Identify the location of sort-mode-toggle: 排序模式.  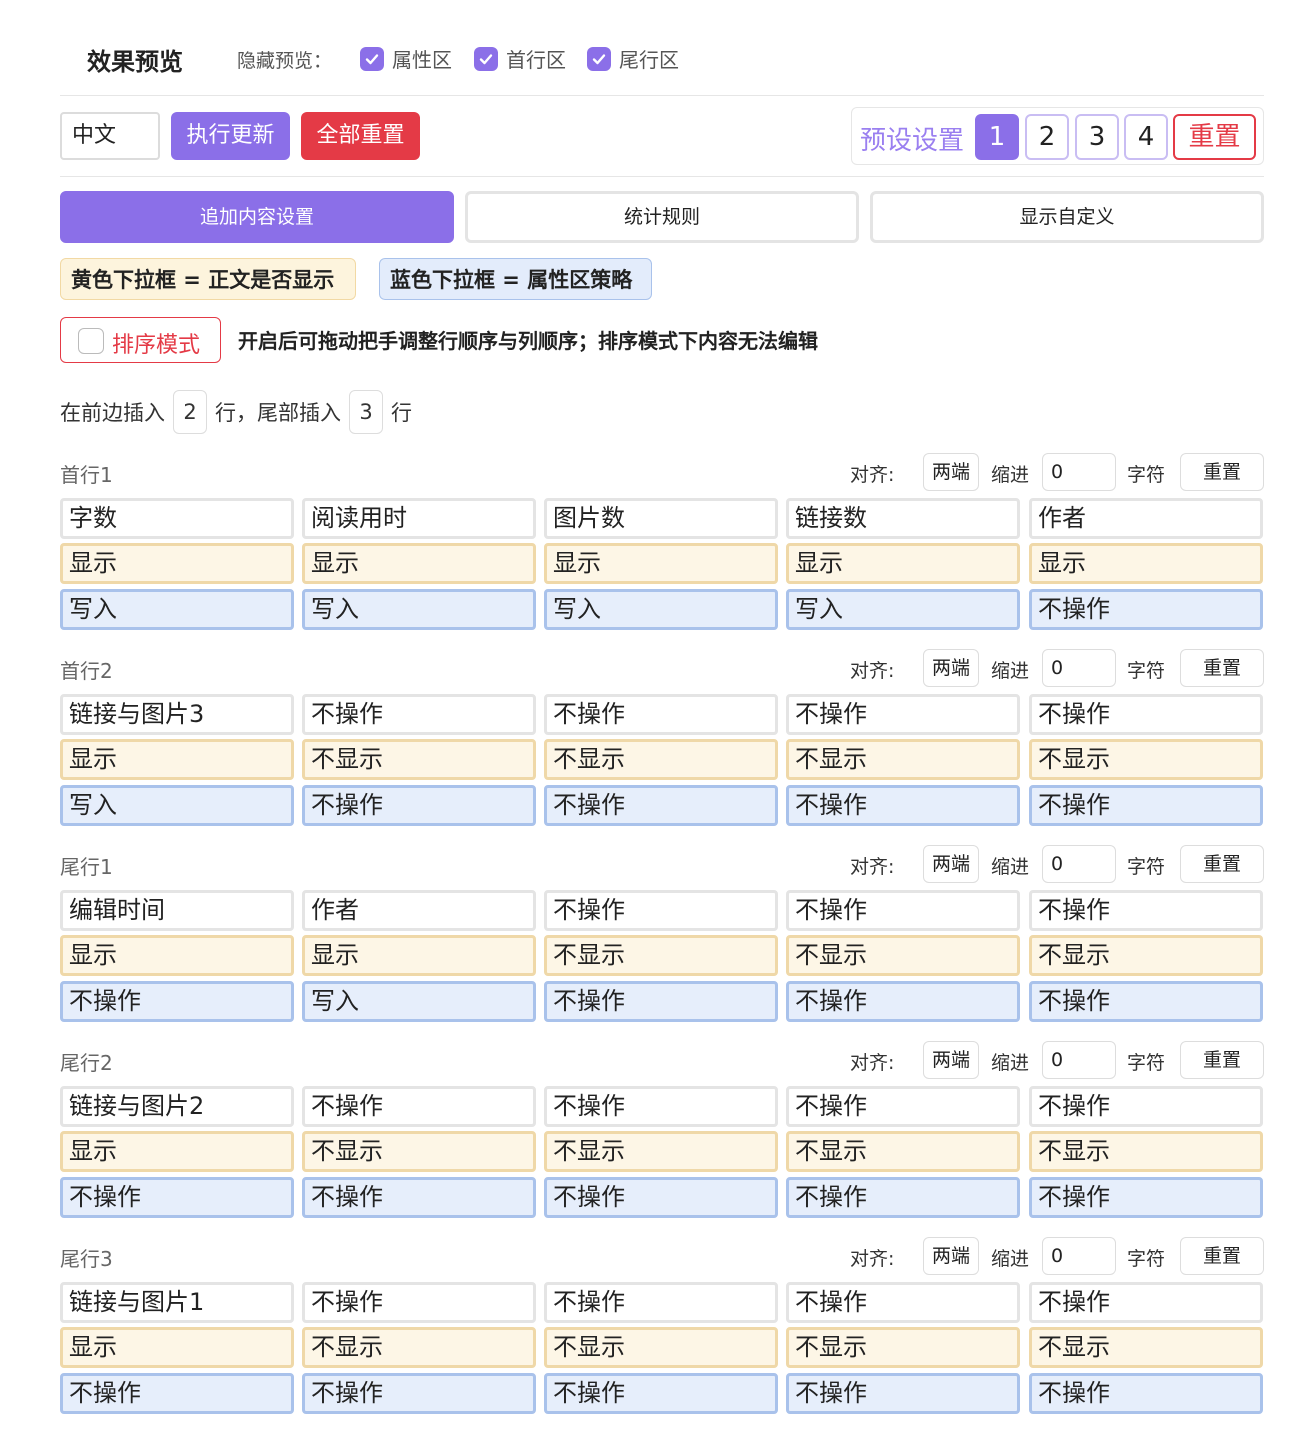
(140, 340).